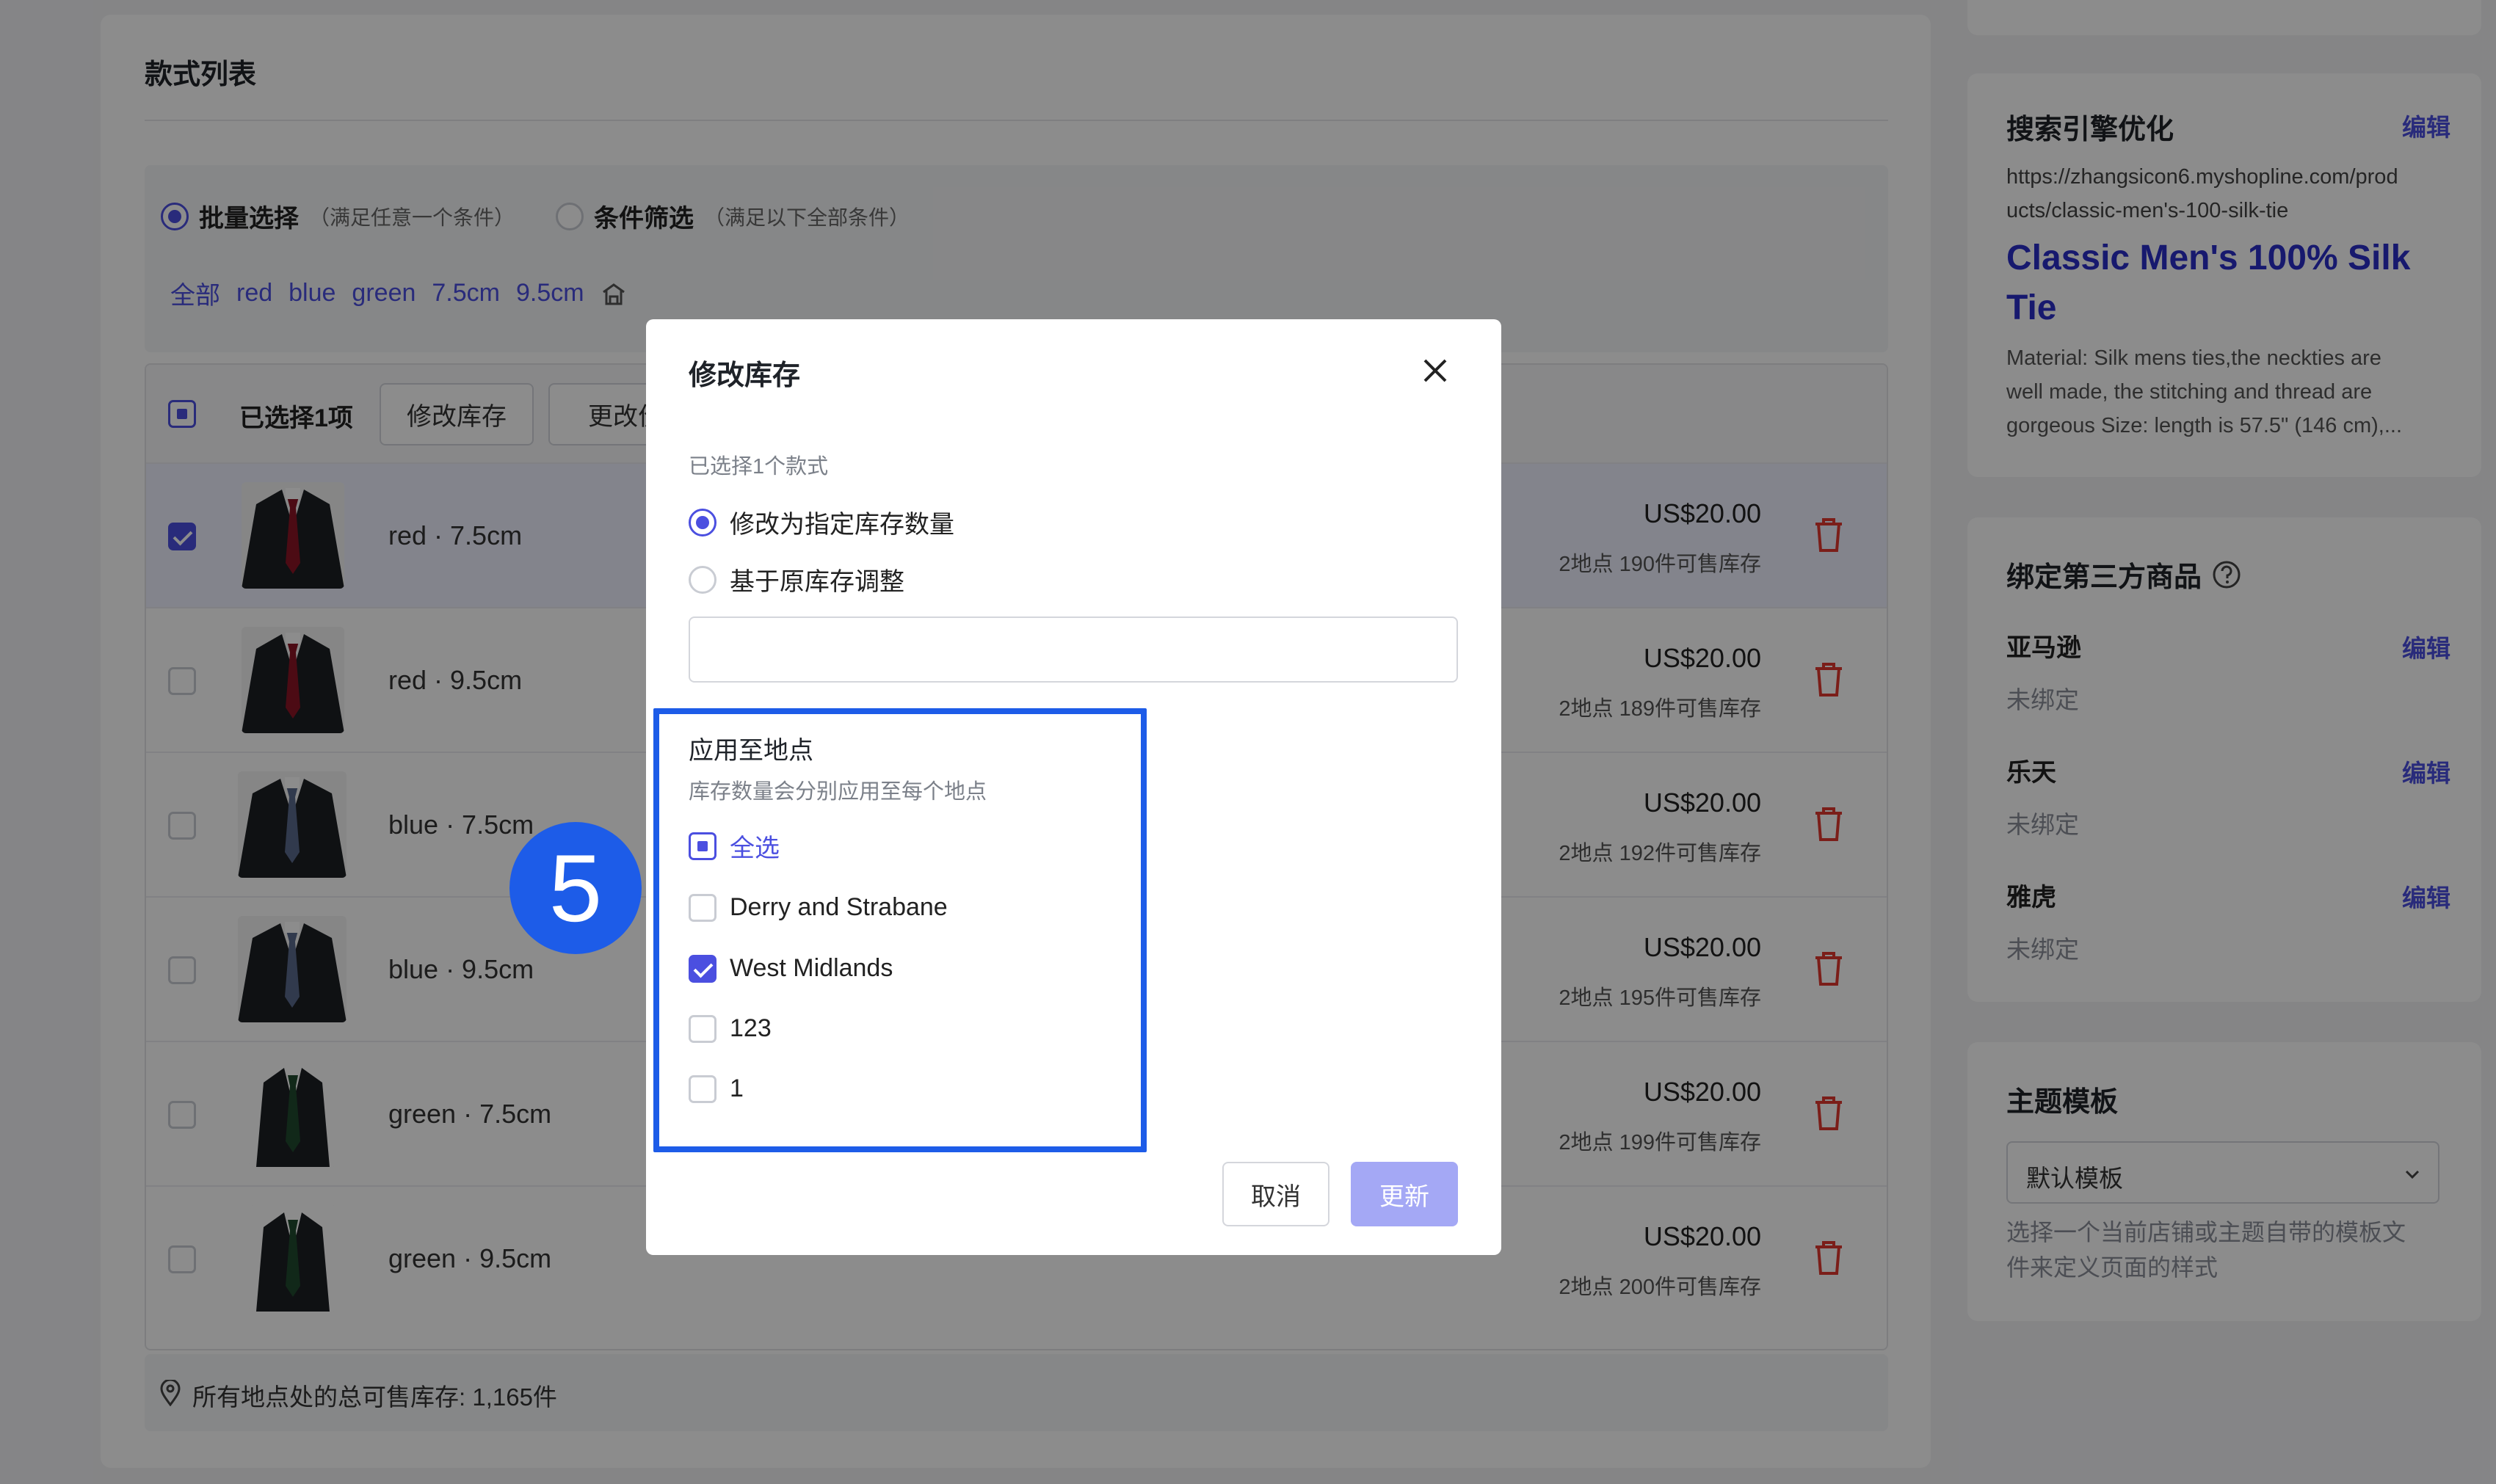 This screenshot has height=1484, width=2496. Describe the element at coordinates (702, 522) in the screenshot. I see `set-quantity-radio` at that location.